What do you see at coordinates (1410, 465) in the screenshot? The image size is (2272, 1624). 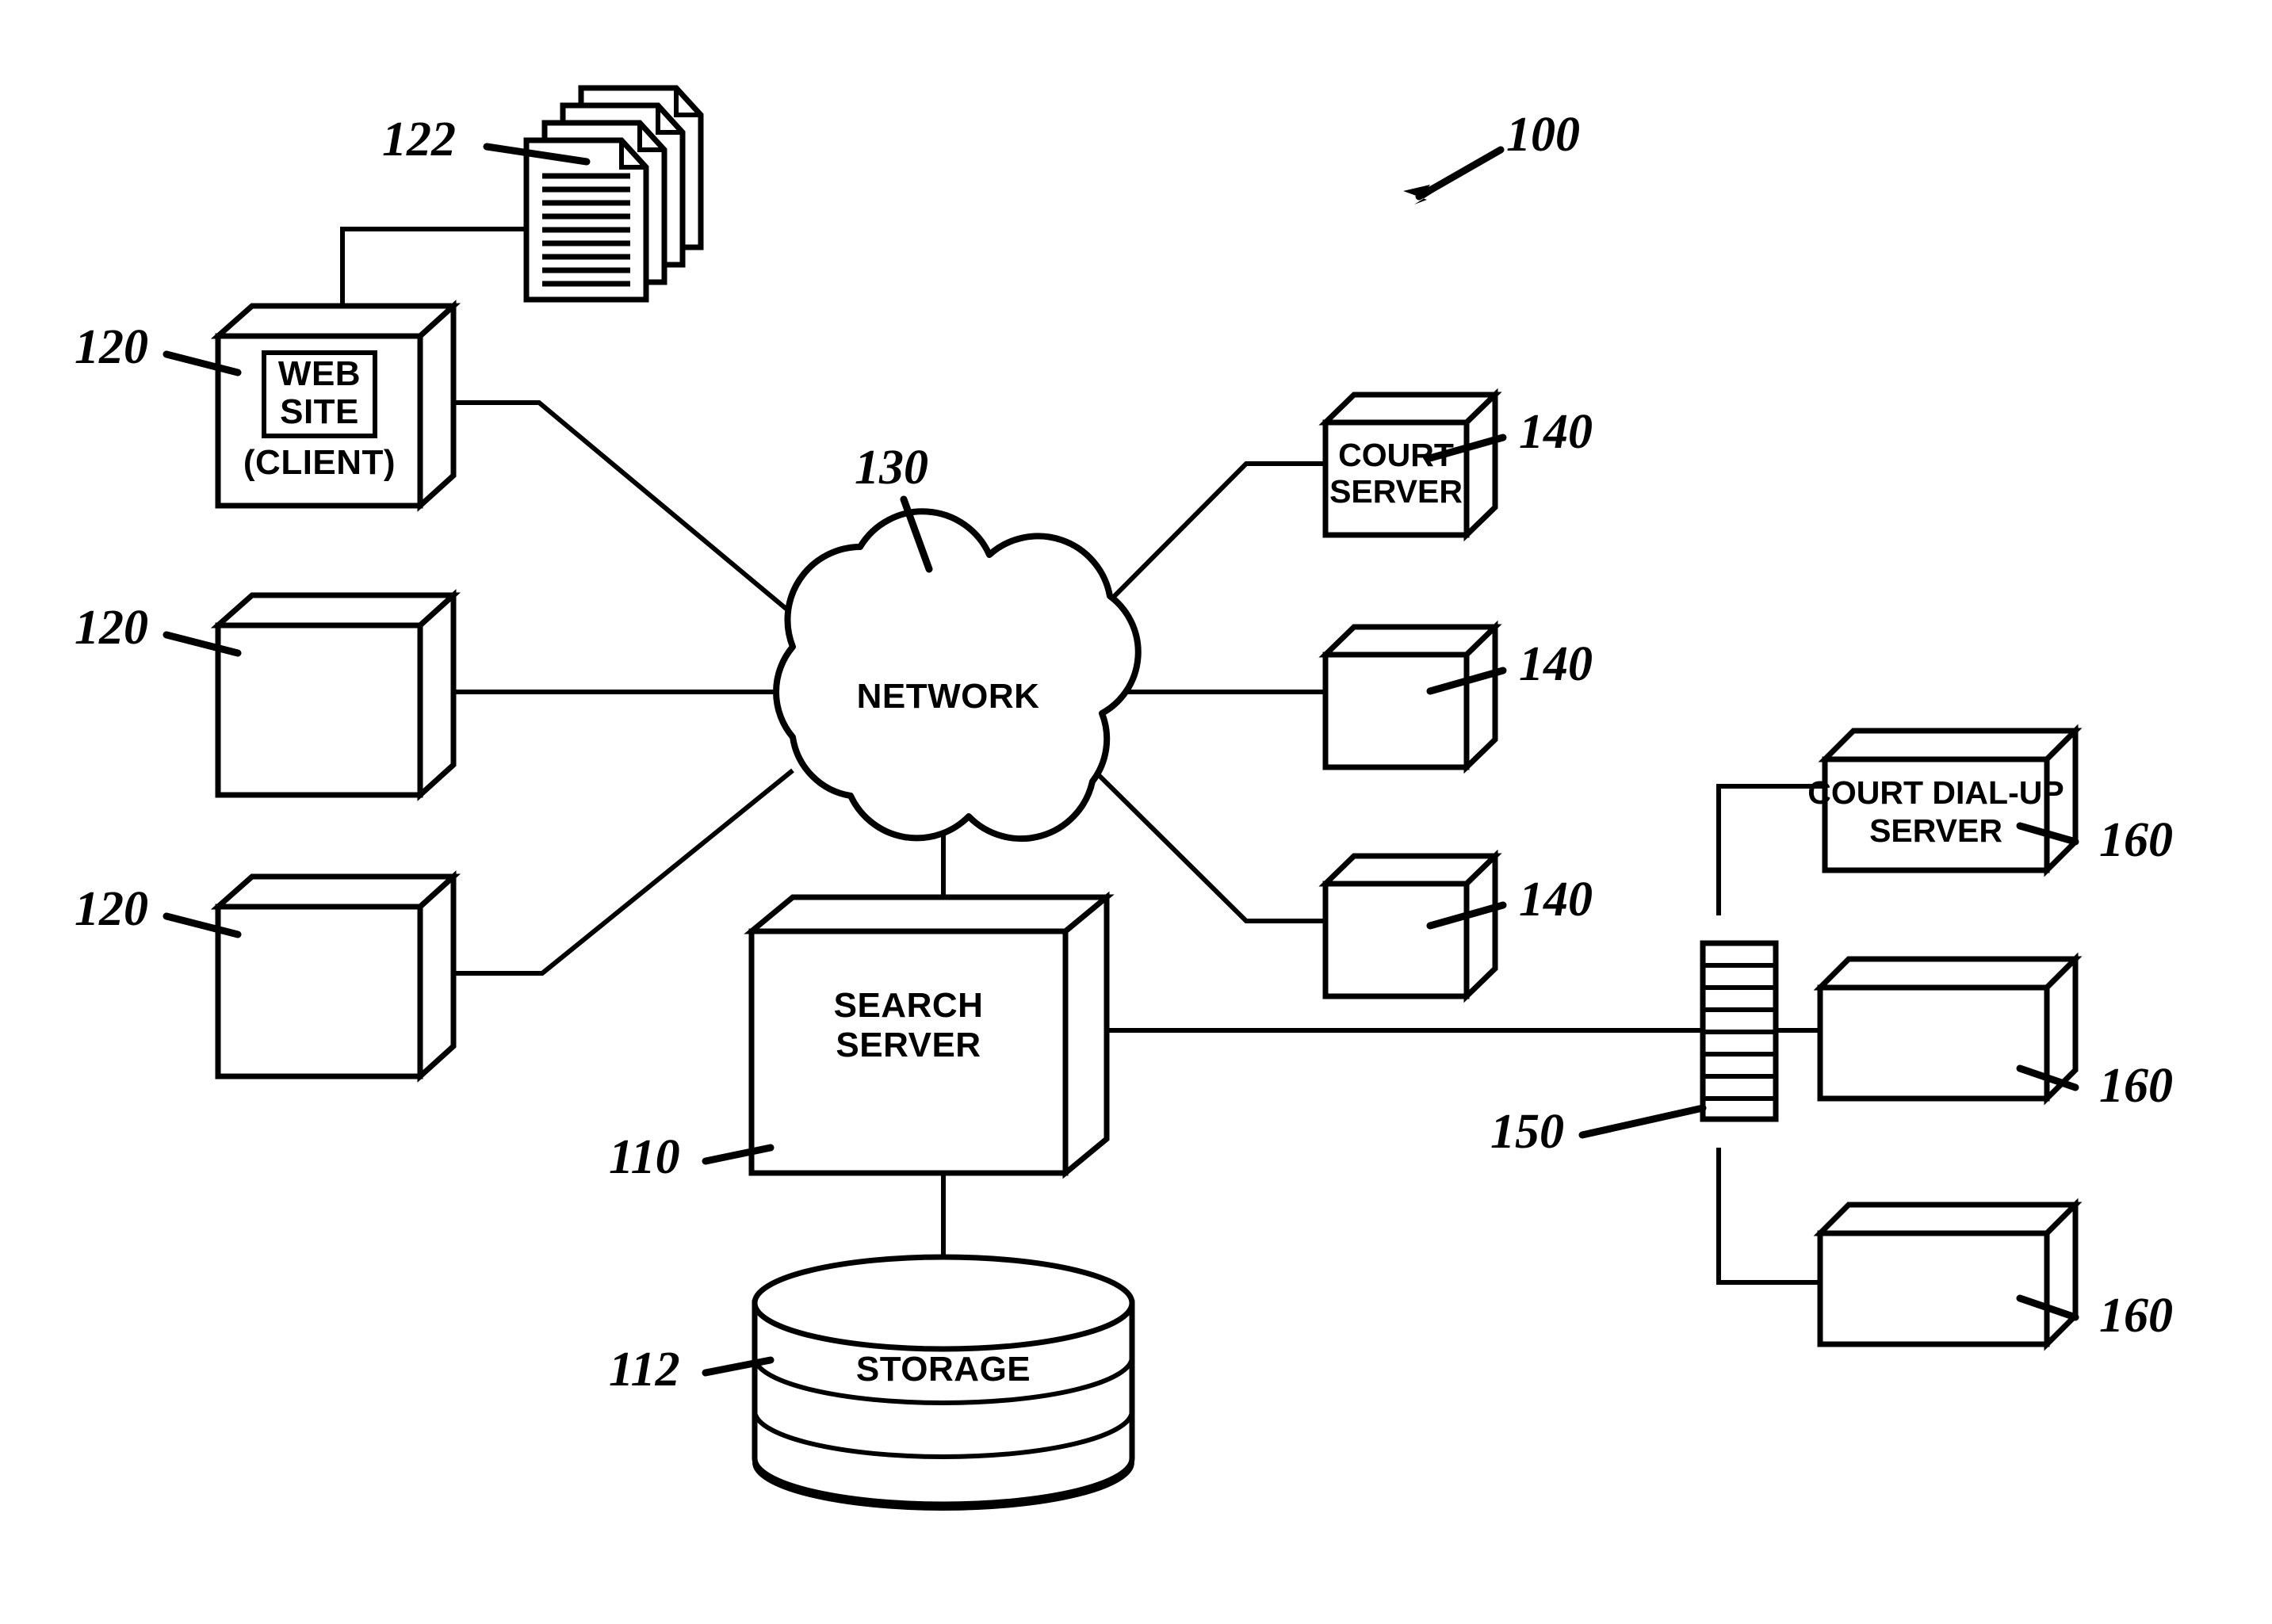 I see `court-server-box-1: COURT SERVER` at bounding box center [1410, 465].